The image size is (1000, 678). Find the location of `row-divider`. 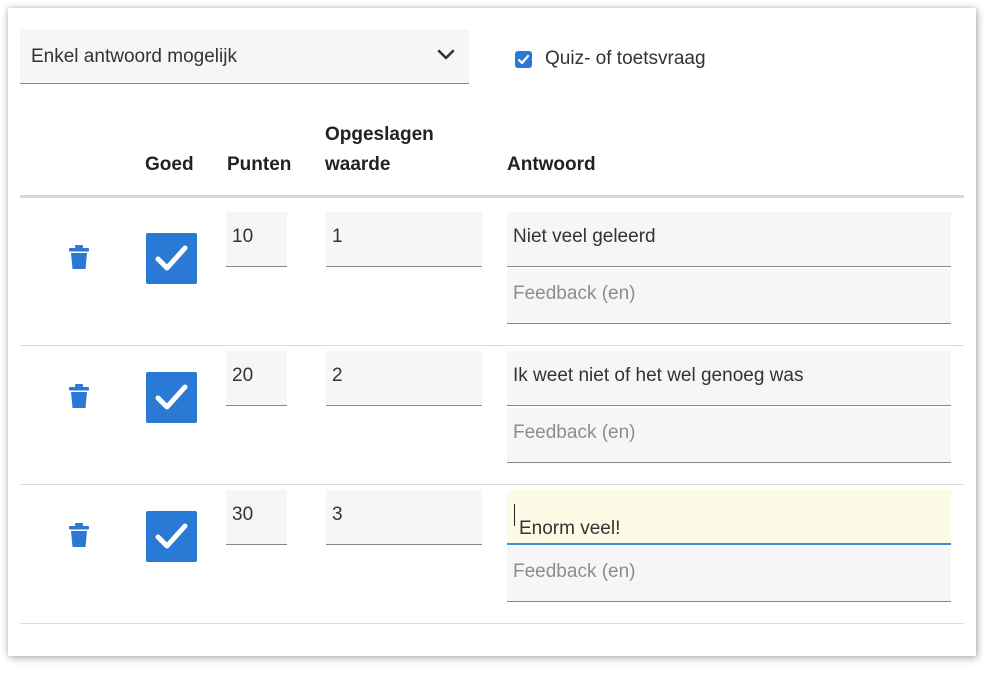

row-divider is located at coordinates (492, 623).